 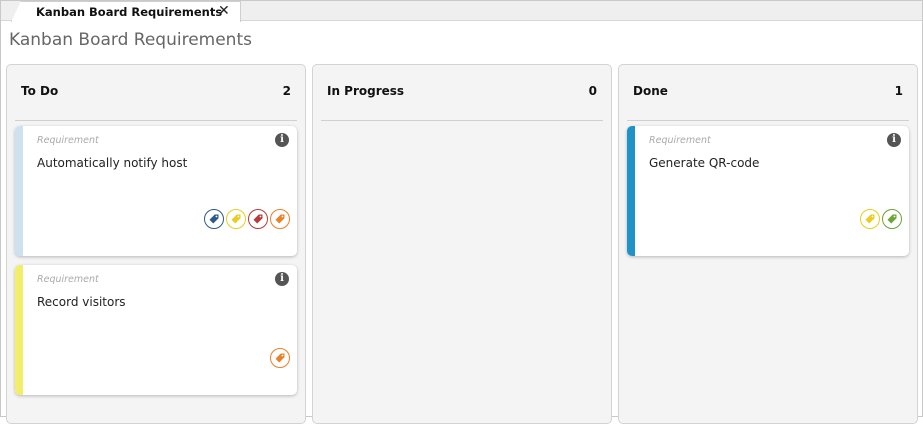 What do you see at coordinates (130, 40) in the screenshot?
I see `page-title: Kanban Board Requirements` at bounding box center [130, 40].